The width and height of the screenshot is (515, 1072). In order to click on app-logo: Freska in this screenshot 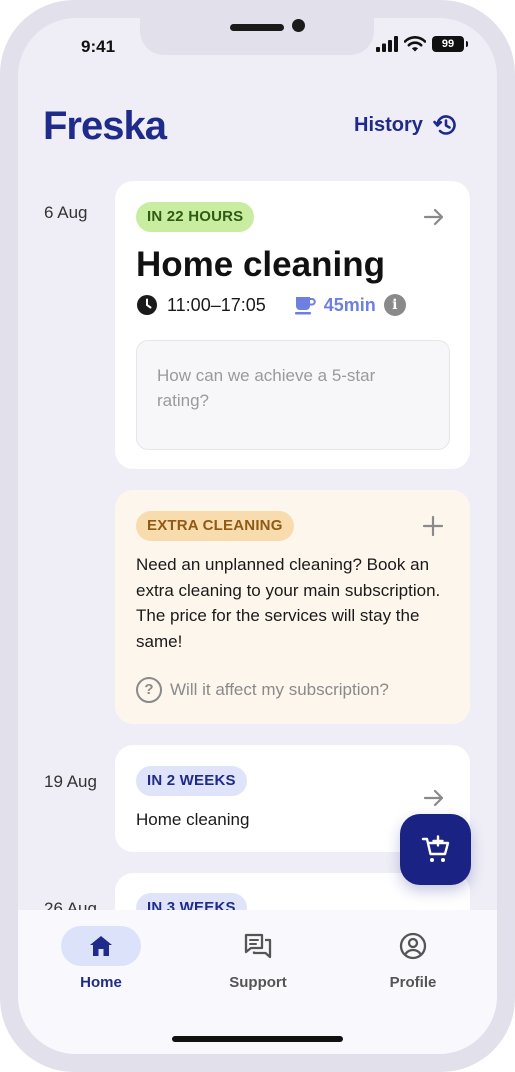, I will do `click(105, 126)`.